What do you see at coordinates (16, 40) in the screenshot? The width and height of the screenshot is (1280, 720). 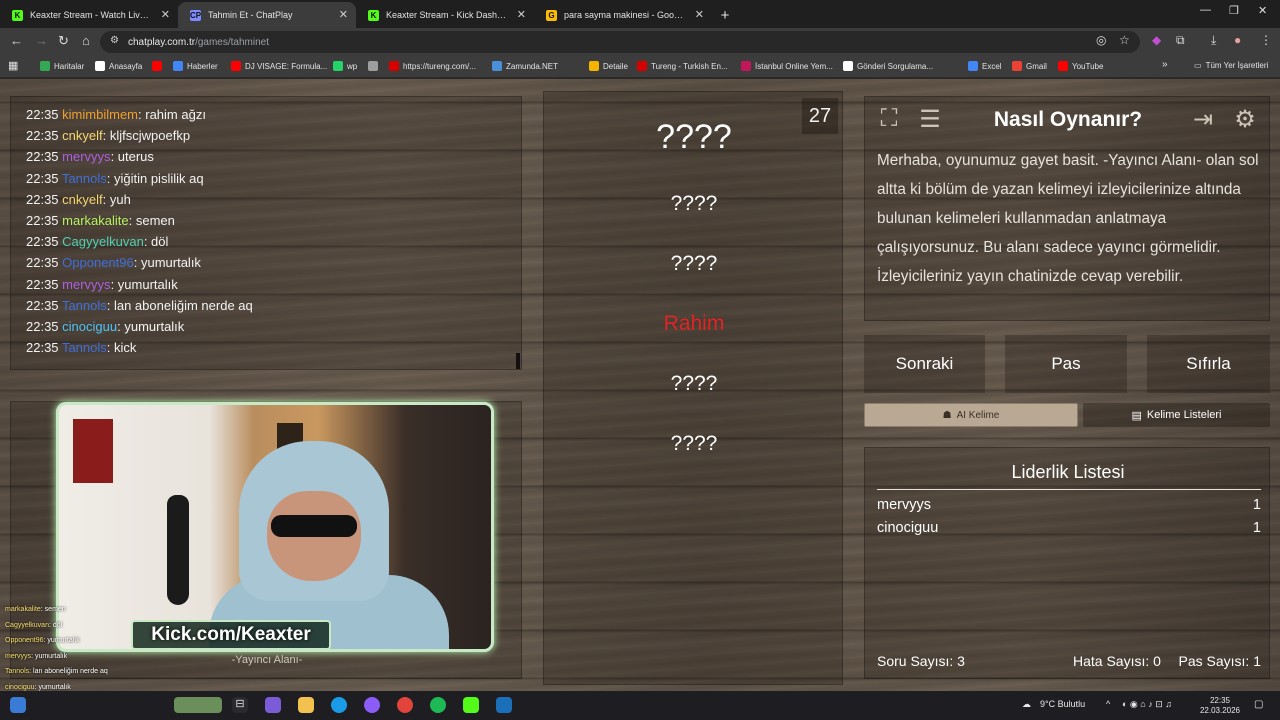 I see `back-icon: ←` at bounding box center [16, 40].